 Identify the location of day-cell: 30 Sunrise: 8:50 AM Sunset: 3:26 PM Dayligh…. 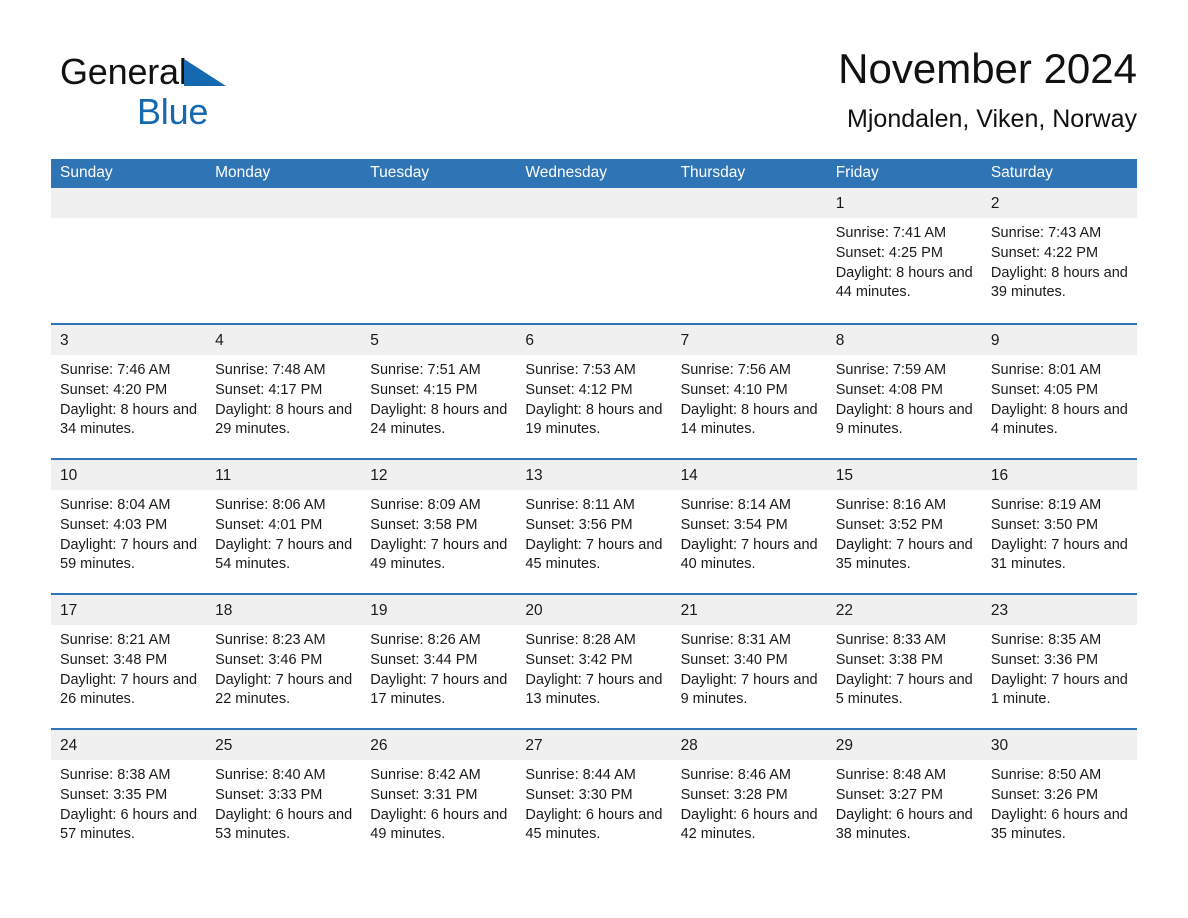
(1059, 795).